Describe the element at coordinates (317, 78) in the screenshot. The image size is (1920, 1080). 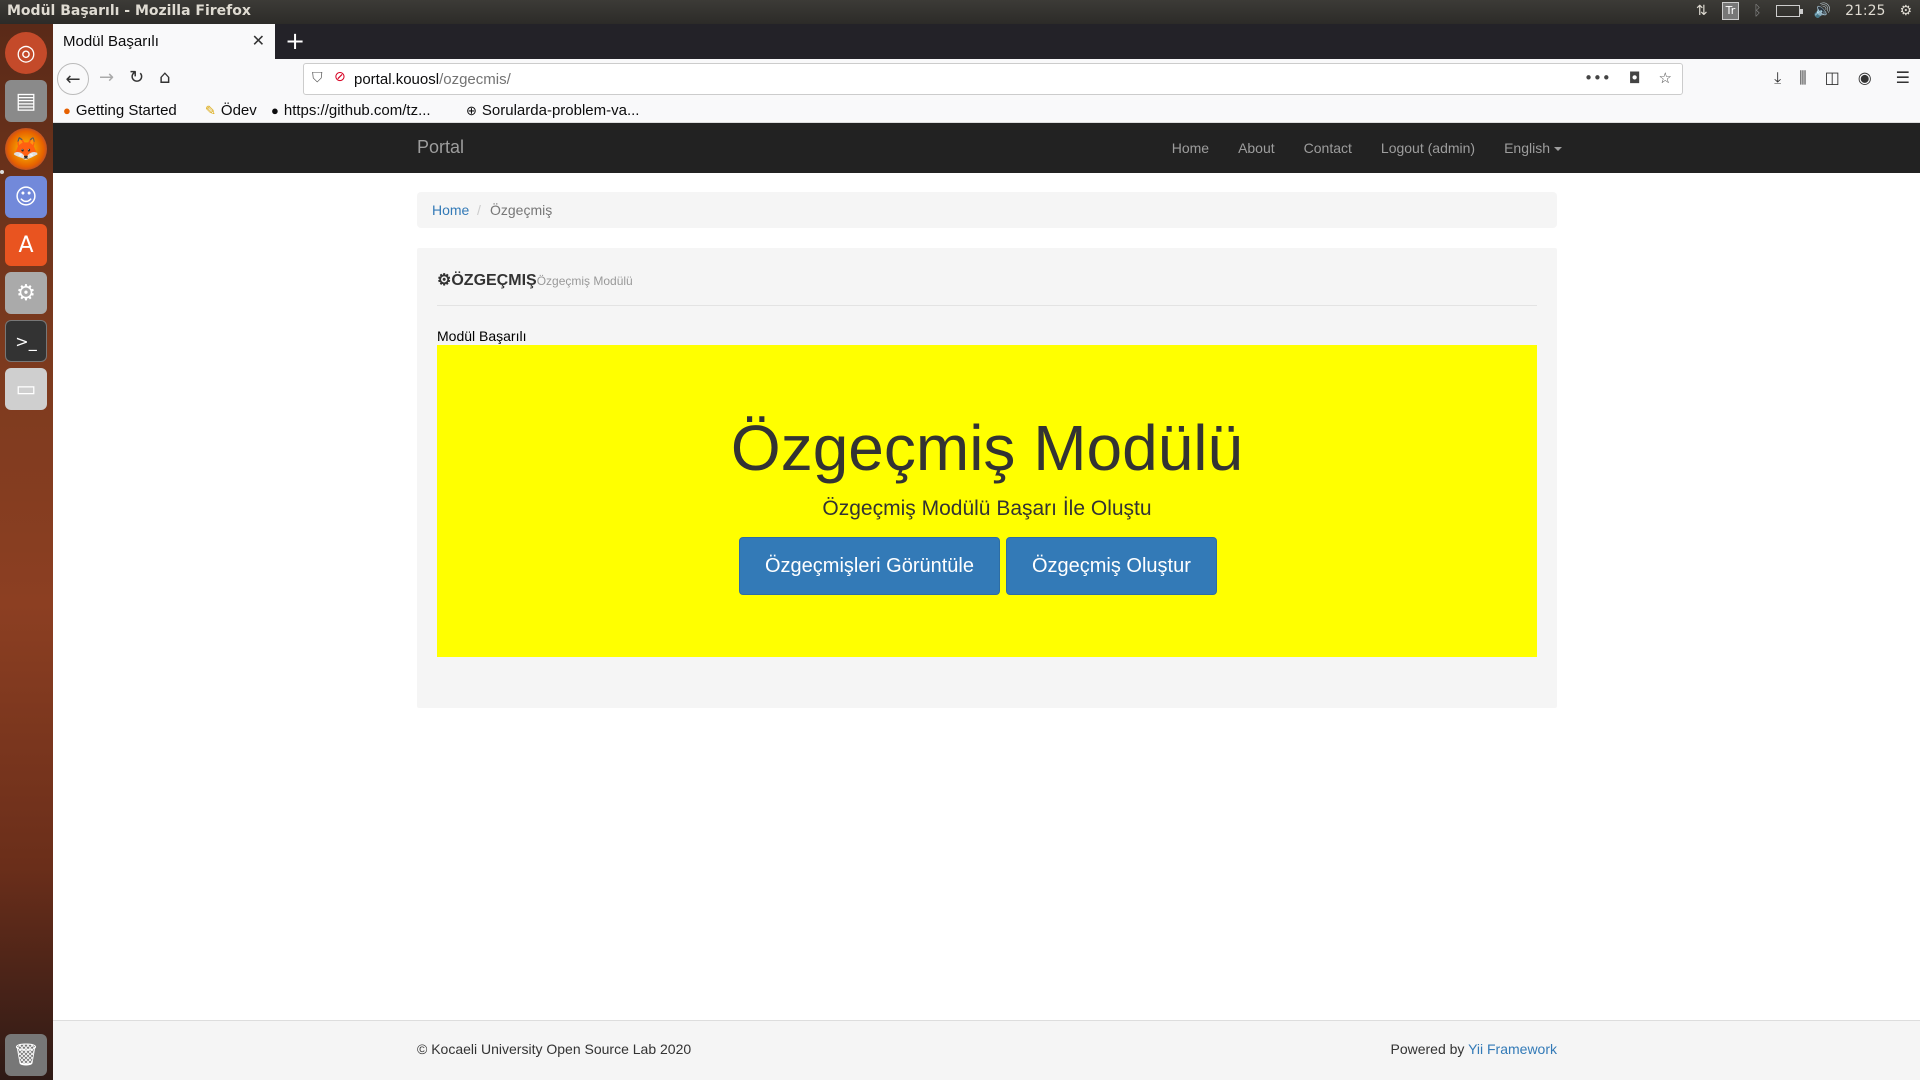
I see `tracking-shield-icon: ⛉` at that location.